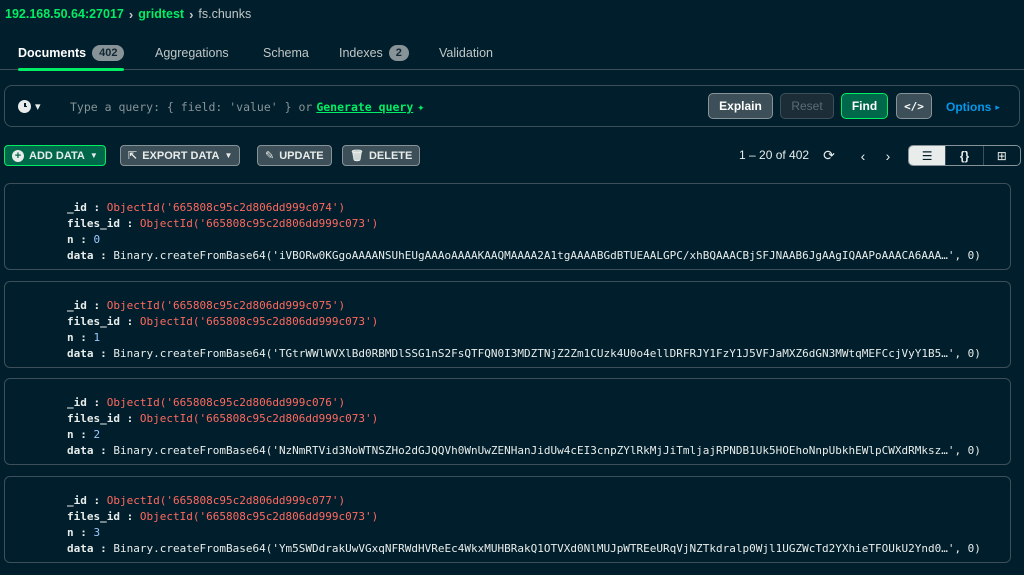  I want to click on options-label: Options, so click(969, 107).